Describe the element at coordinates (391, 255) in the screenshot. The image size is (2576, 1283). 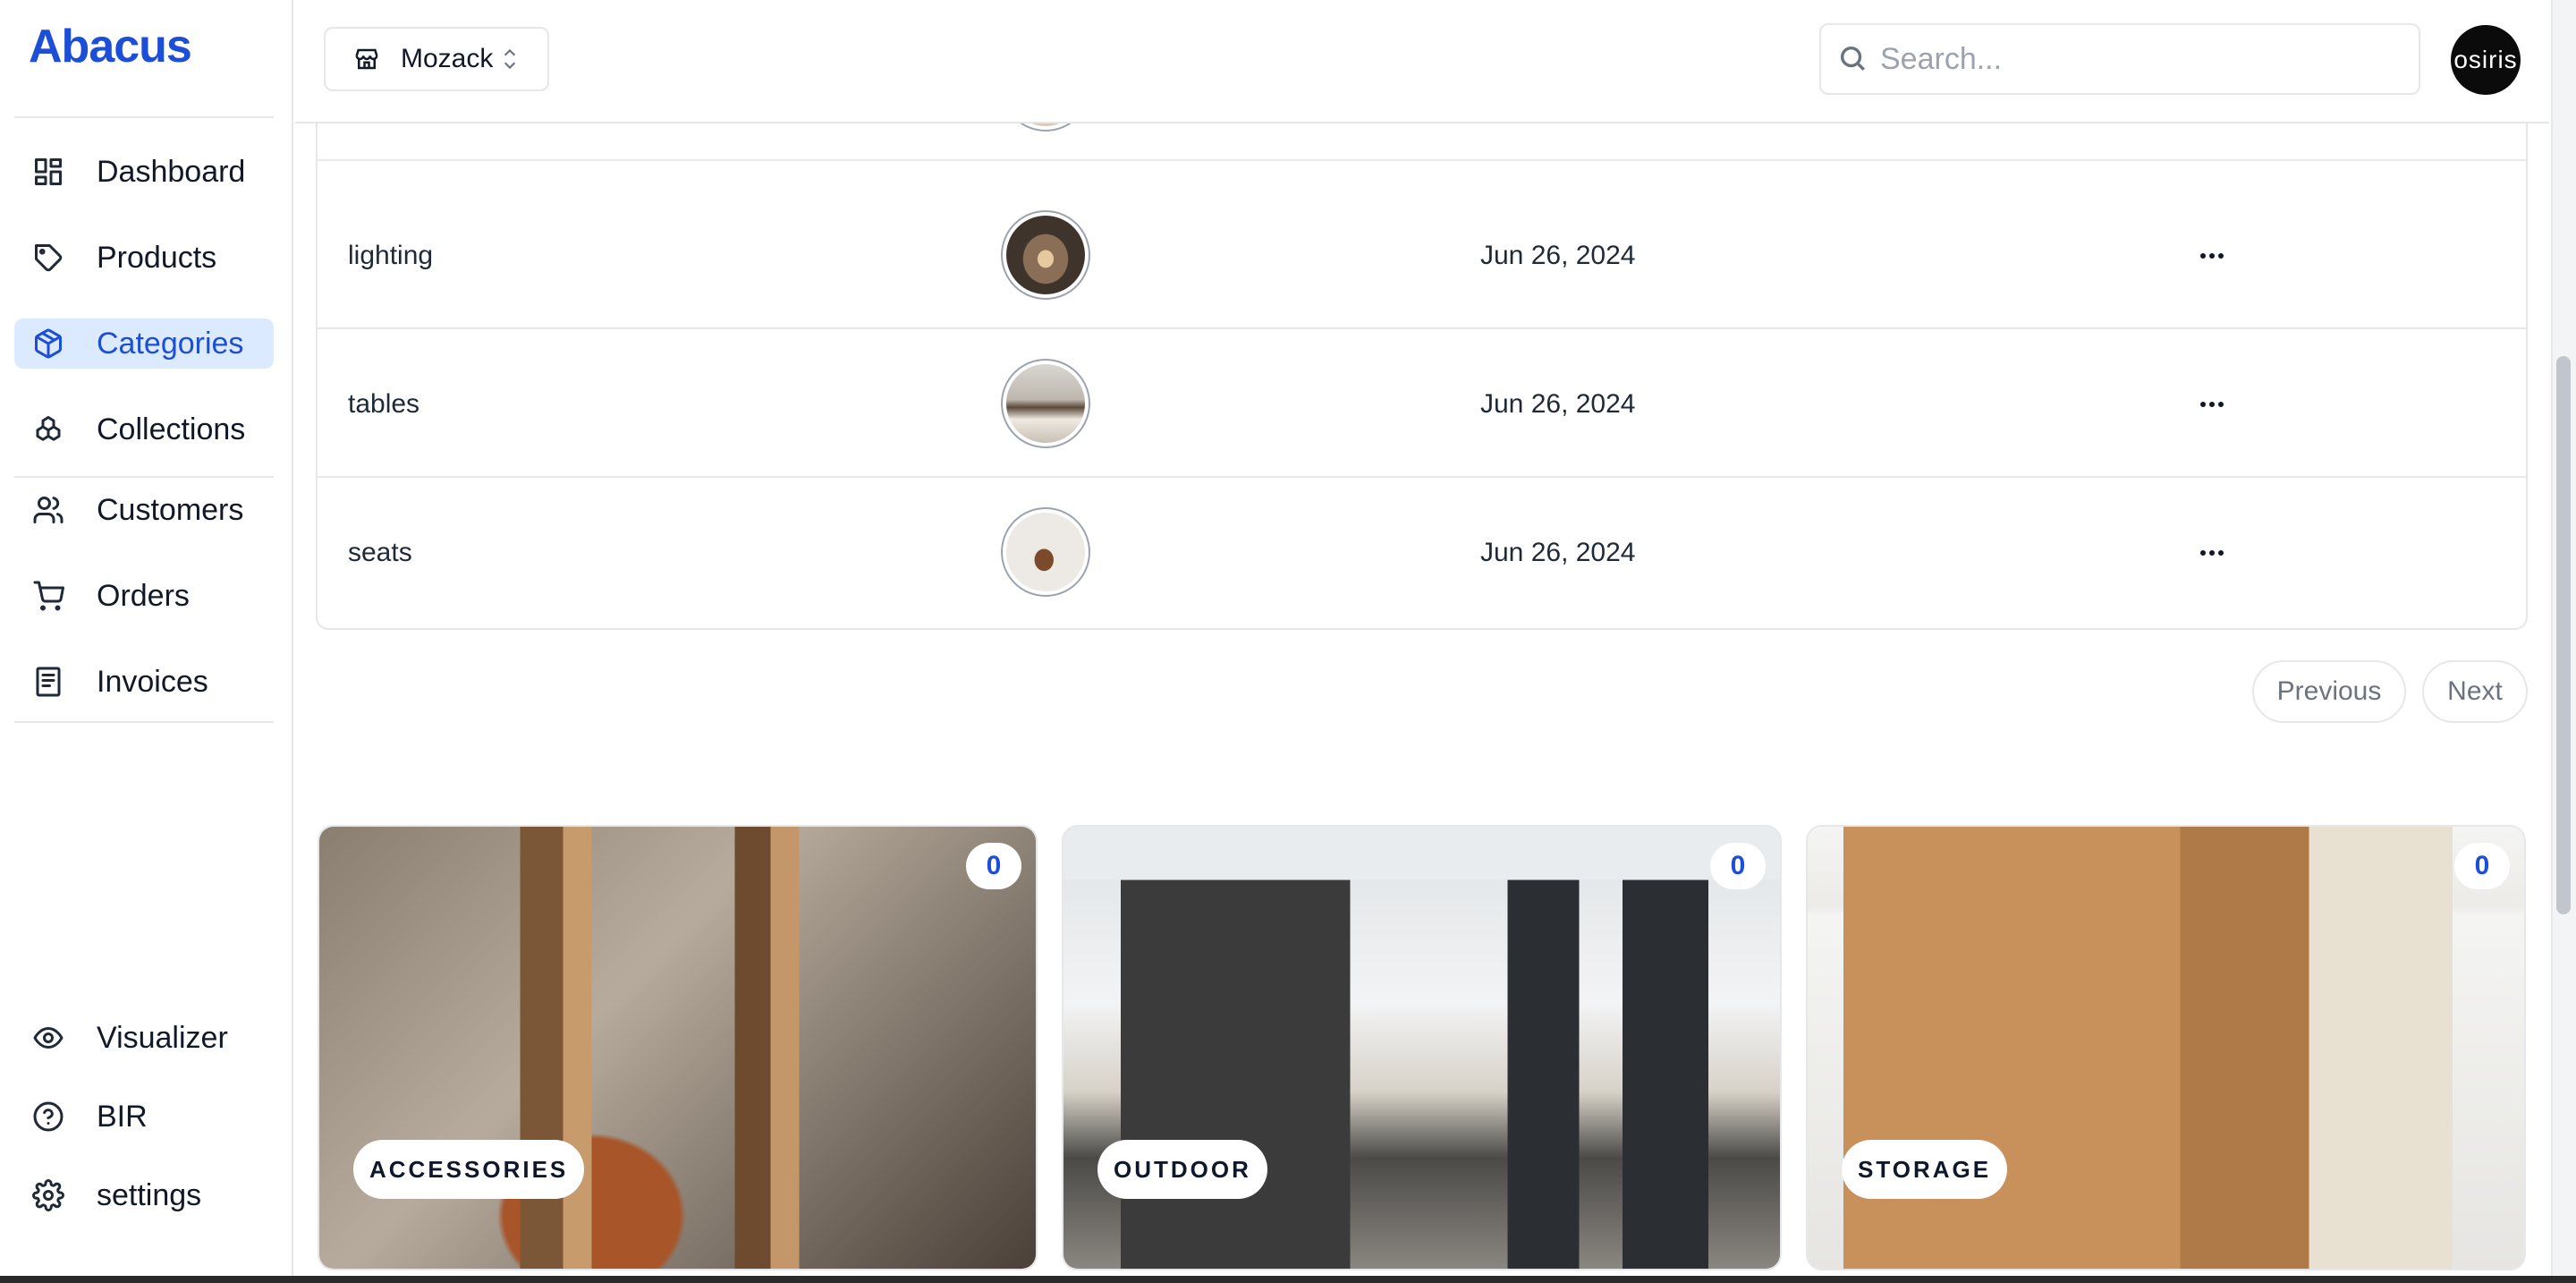
I see `category-name: lighting` at that location.